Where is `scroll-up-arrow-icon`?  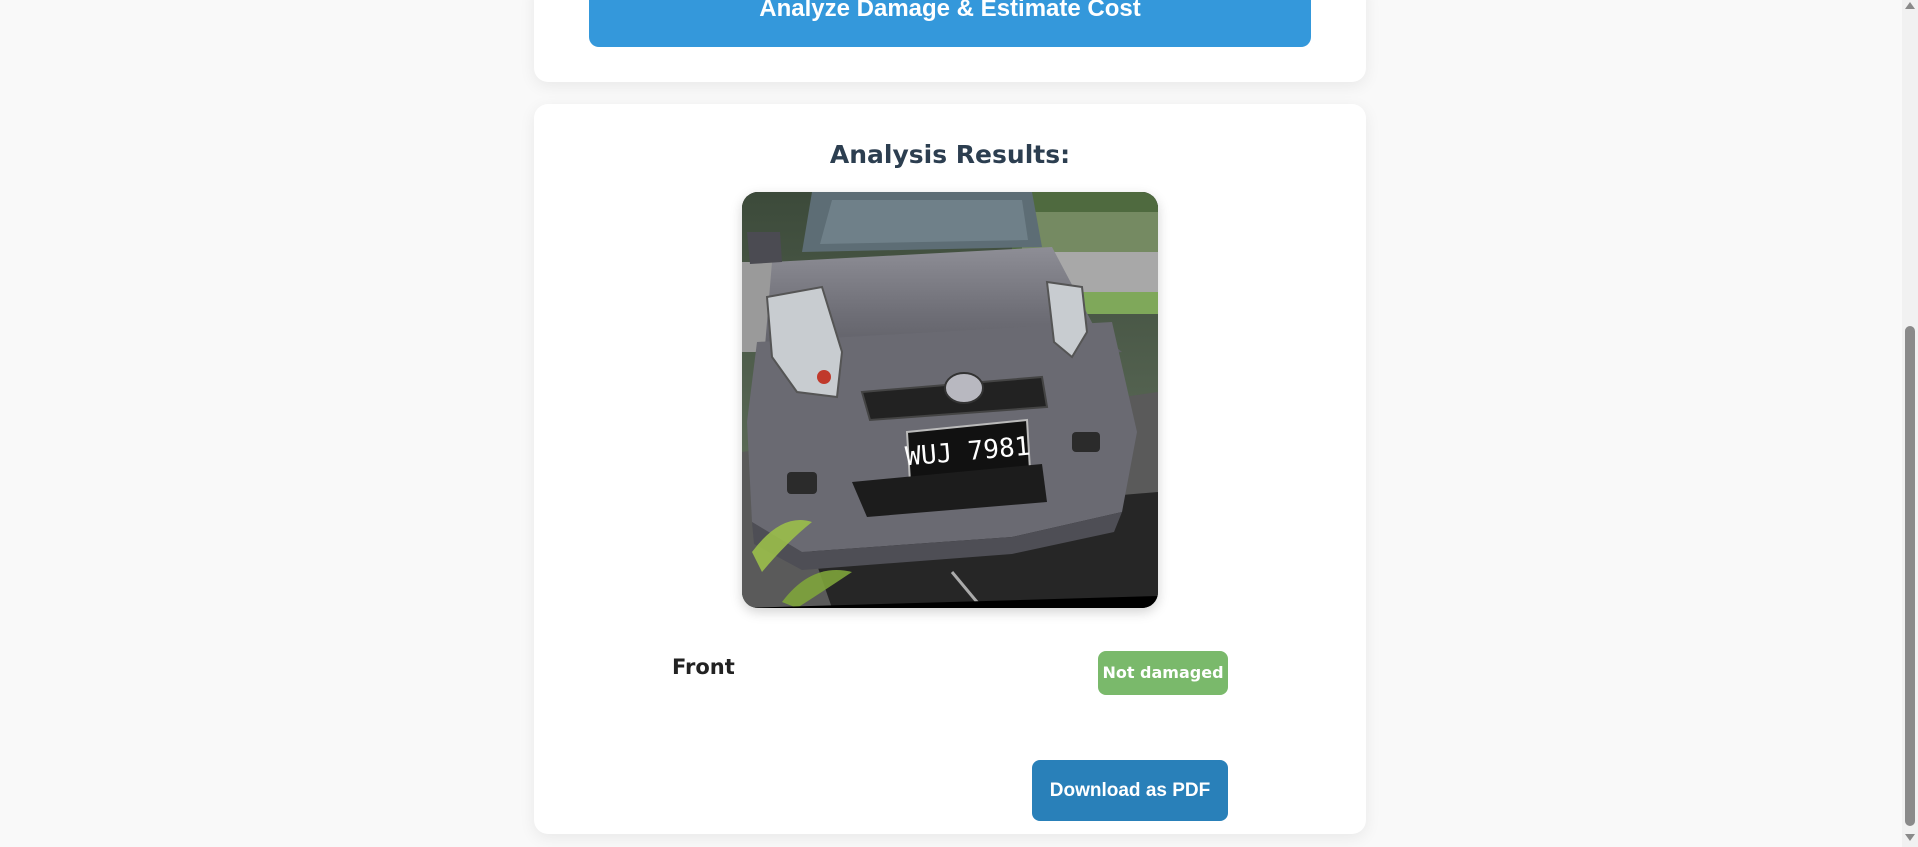
scroll-up-arrow-icon is located at coordinates (1910, 5).